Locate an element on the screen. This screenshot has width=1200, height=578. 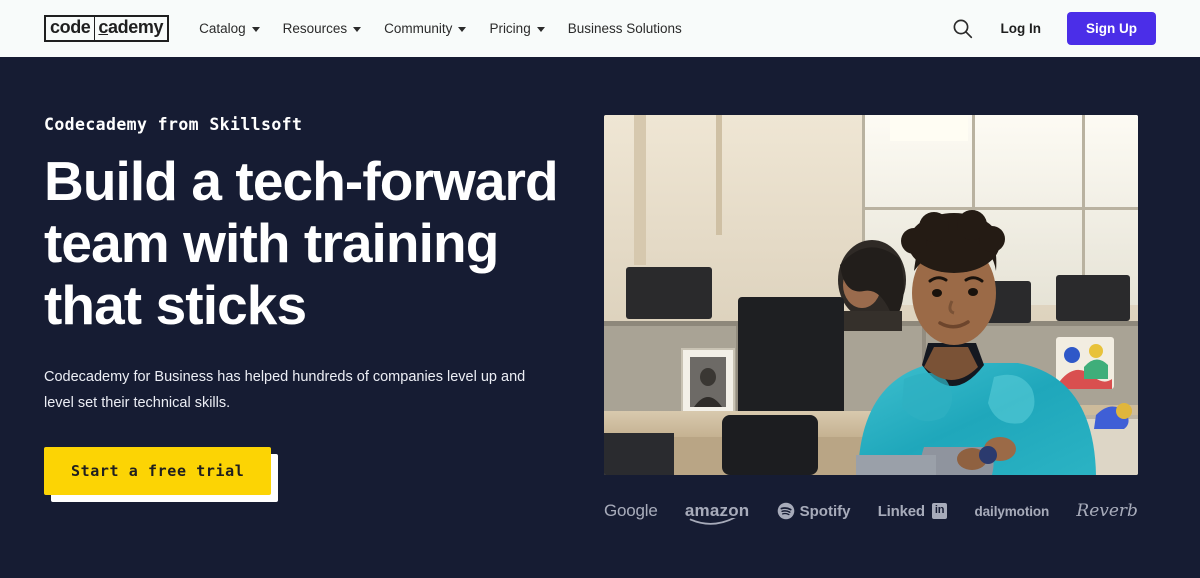
cta-wrapper: Start a free trial is located at coordinates (161, 474).